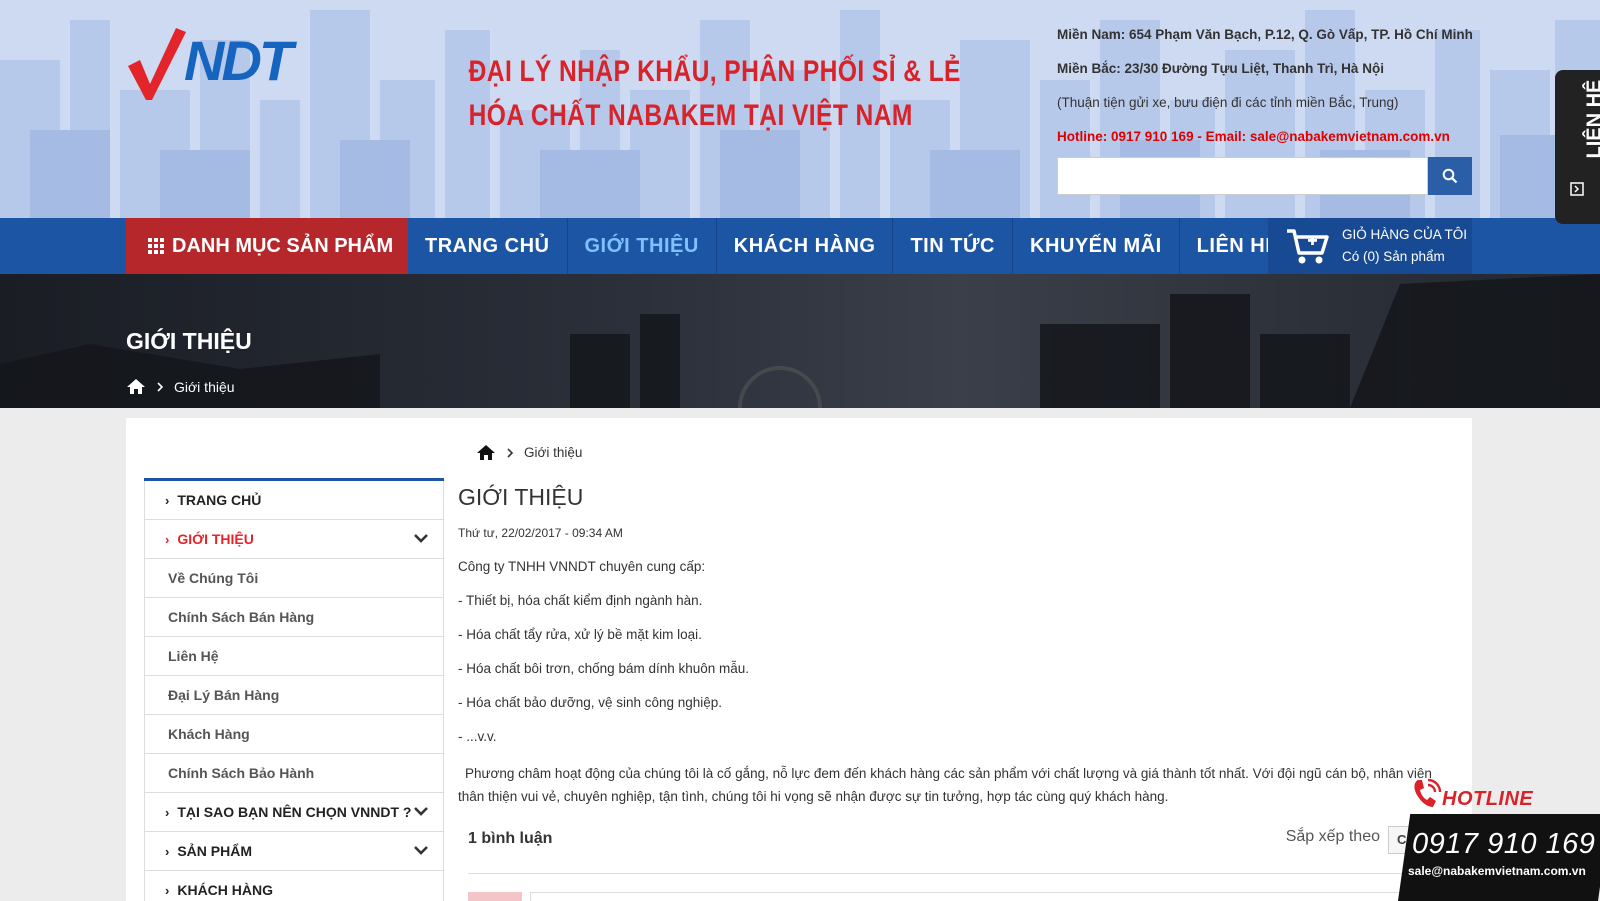 The width and height of the screenshot is (1600, 901). I want to click on nav-item-news: TIN TỨC, so click(953, 246).